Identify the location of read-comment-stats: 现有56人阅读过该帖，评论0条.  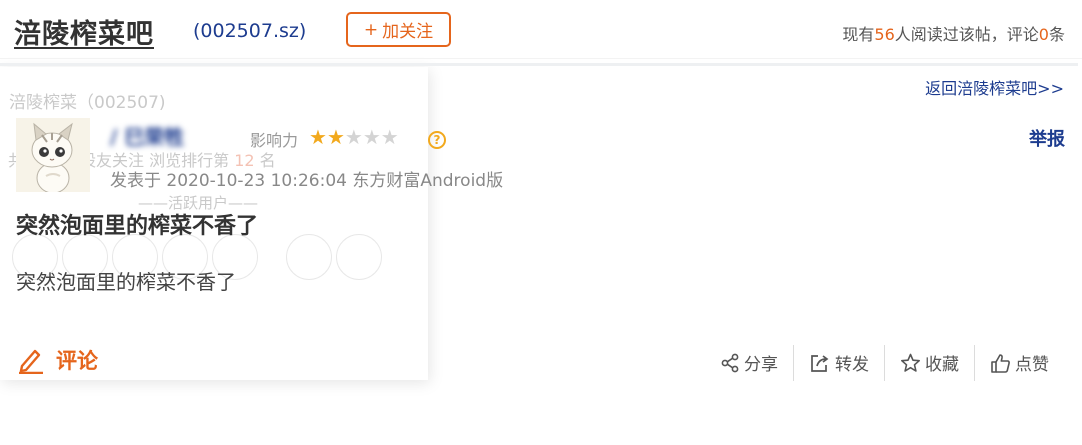
(953, 33).